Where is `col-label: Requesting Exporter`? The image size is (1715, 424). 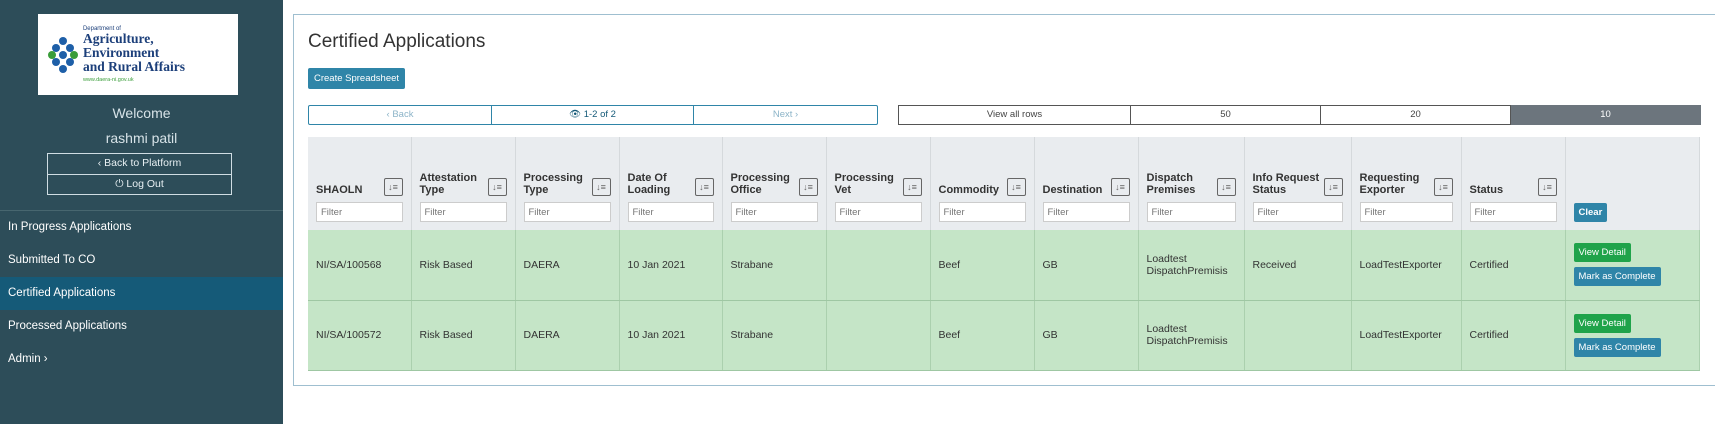 col-label: Requesting Exporter is located at coordinates (1389, 184).